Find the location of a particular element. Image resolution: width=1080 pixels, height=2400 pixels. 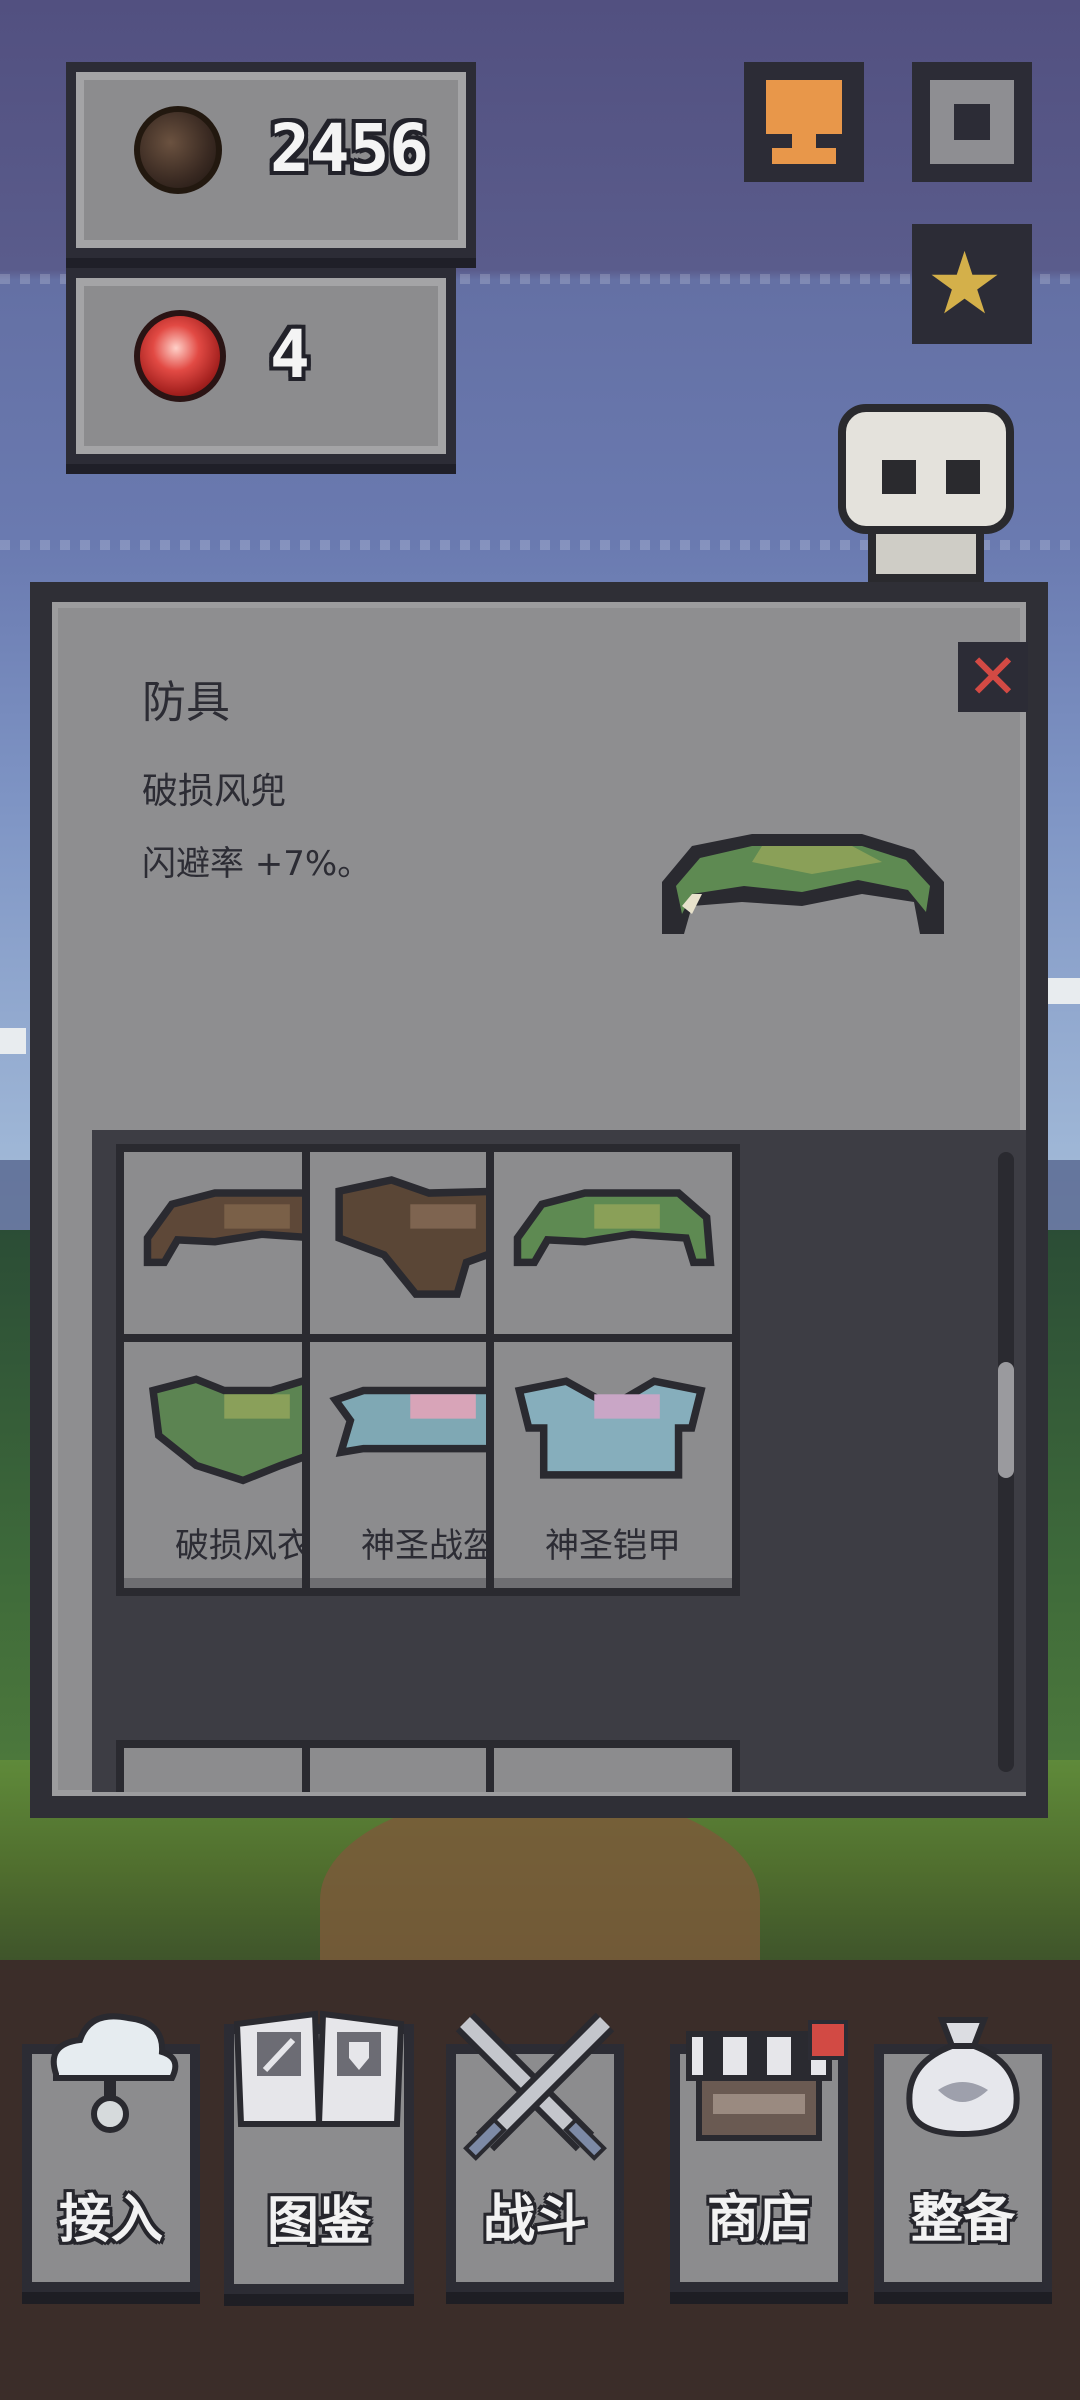

grid-scrollbar is located at coordinates (1006, 1462).